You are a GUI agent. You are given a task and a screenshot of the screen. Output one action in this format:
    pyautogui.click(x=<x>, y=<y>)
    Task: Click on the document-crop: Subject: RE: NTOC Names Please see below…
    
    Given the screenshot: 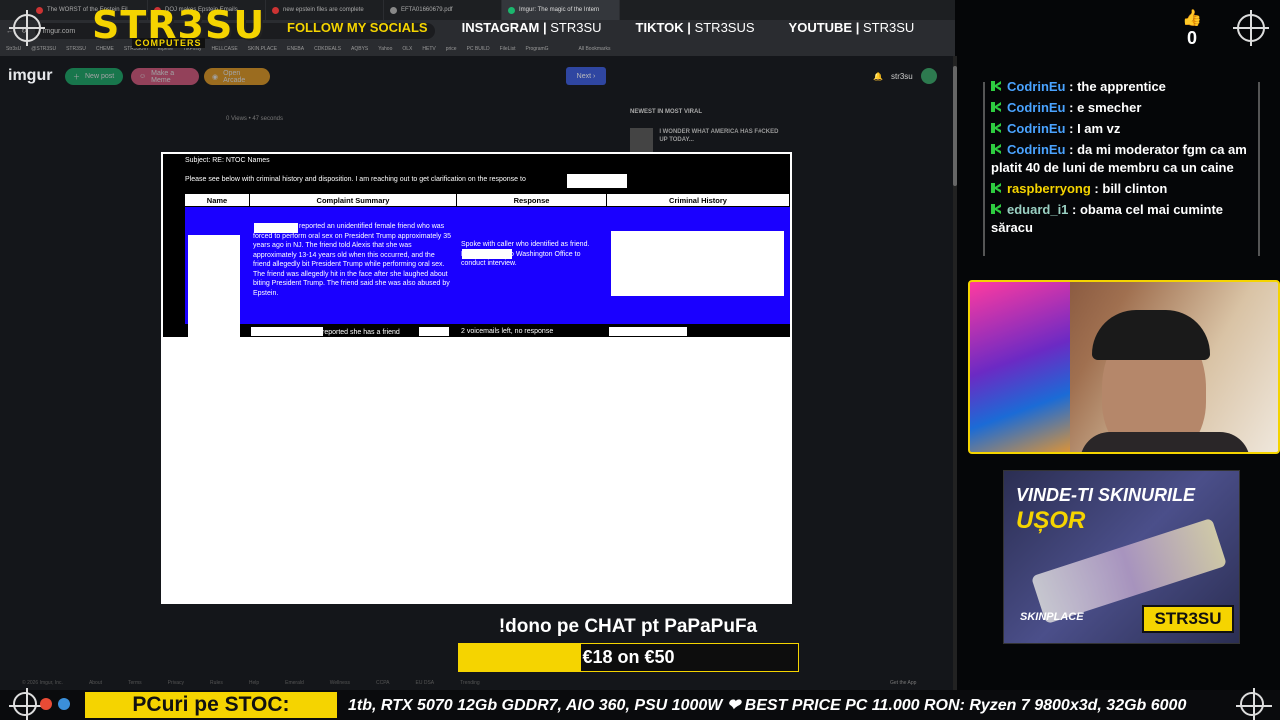 What is the action you would take?
    pyautogui.click(x=476, y=245)
    